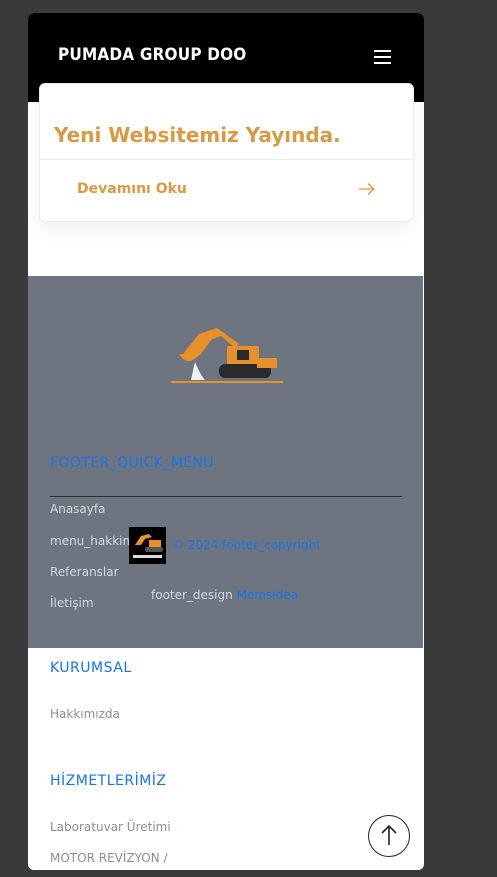  What do you see at coordinates (110, 827) in the screenshot?
I see `link-laboratuvar-uretimi: Laboratuvar Üretimi` at bounding box center [110, 827].